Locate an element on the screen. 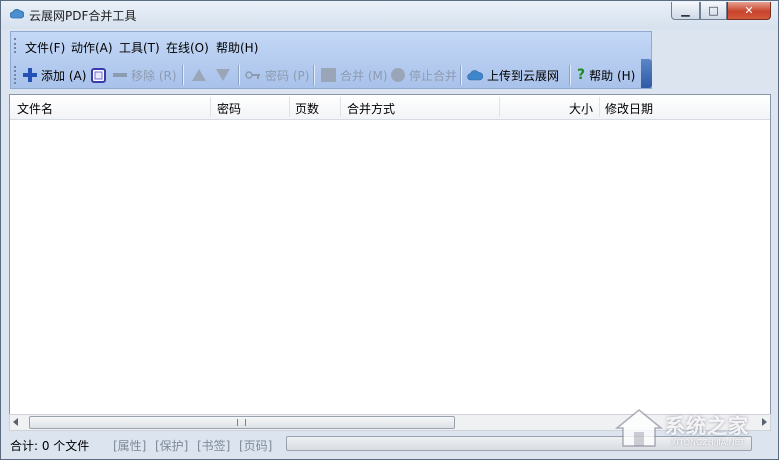 The image size is (779, 460). column-header-password: 密码 is located at coordinates (229, 108).